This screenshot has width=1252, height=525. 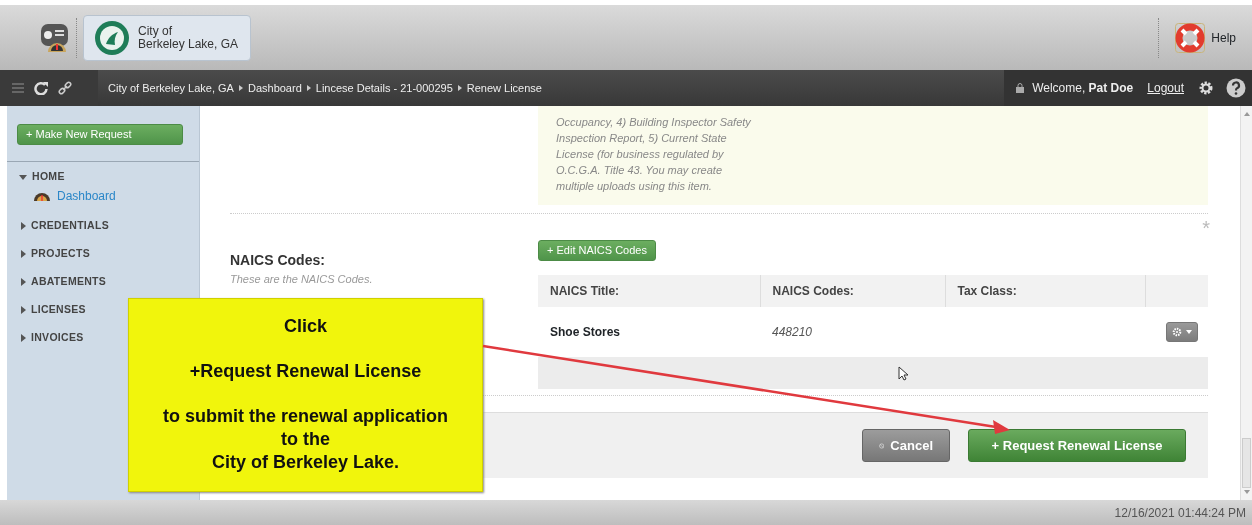 I want to click on link-icon, so click(x=65, y=88).